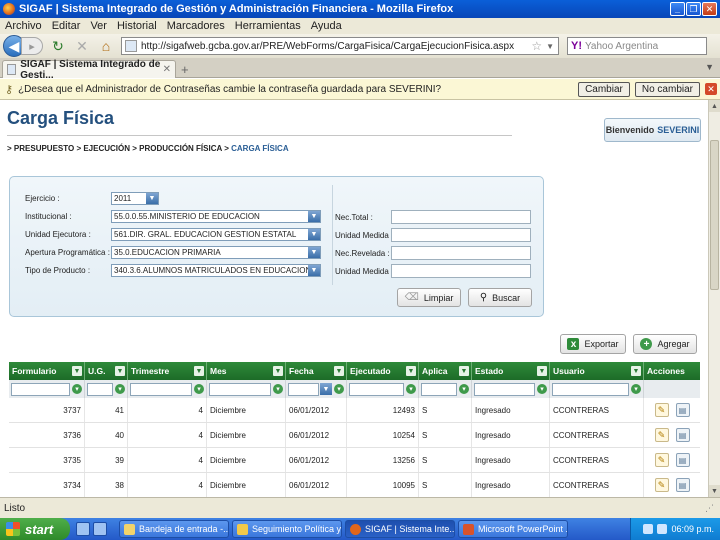 Image resolution: width=720 pixels, height=540 pixels. What do you see at coordinates (44, 148) in the screenshot?
I see `breadcrumb-item: PRESUPUESTO` at bounding box center [44, 148].